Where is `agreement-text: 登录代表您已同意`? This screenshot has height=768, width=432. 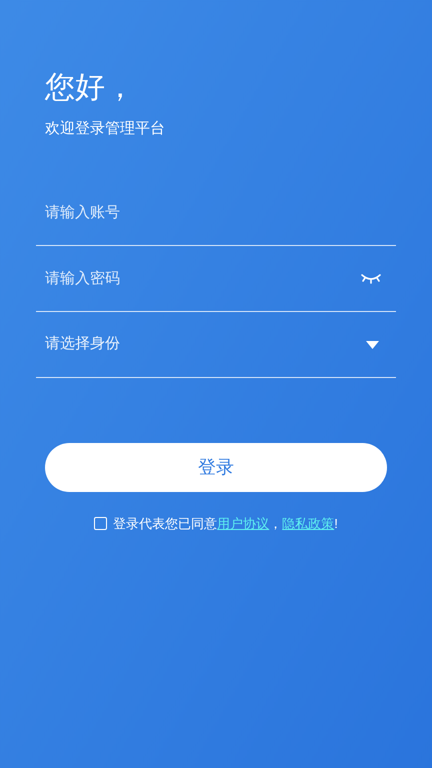 agreement-text: 登录代表您已同意 is located at coordinates (165, 523).